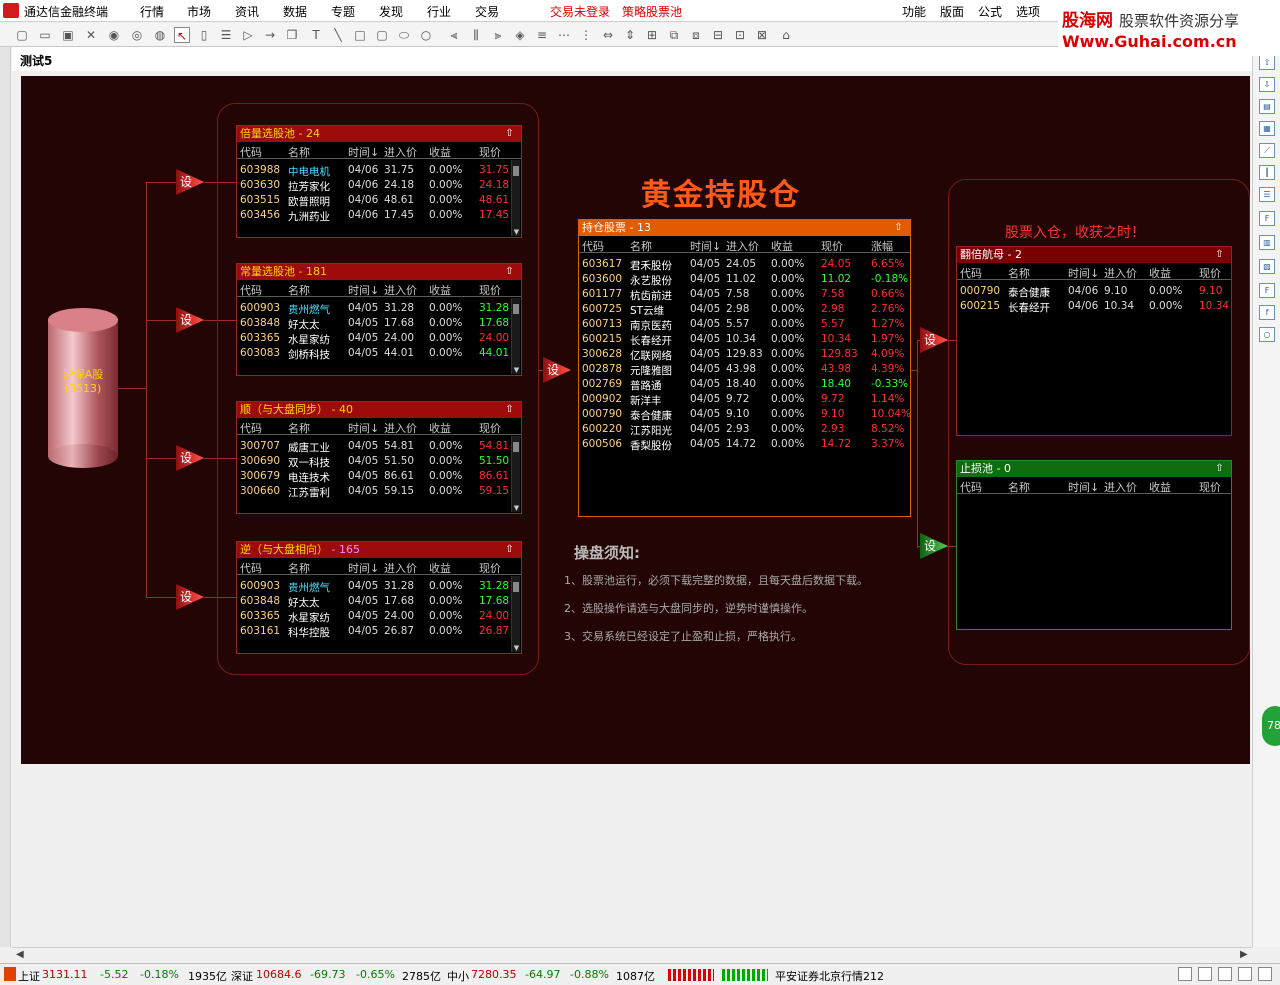  Describe the element at coordinates (292, 35) in the screenshot. I see `copy-tool-icon: ❐` at that location.